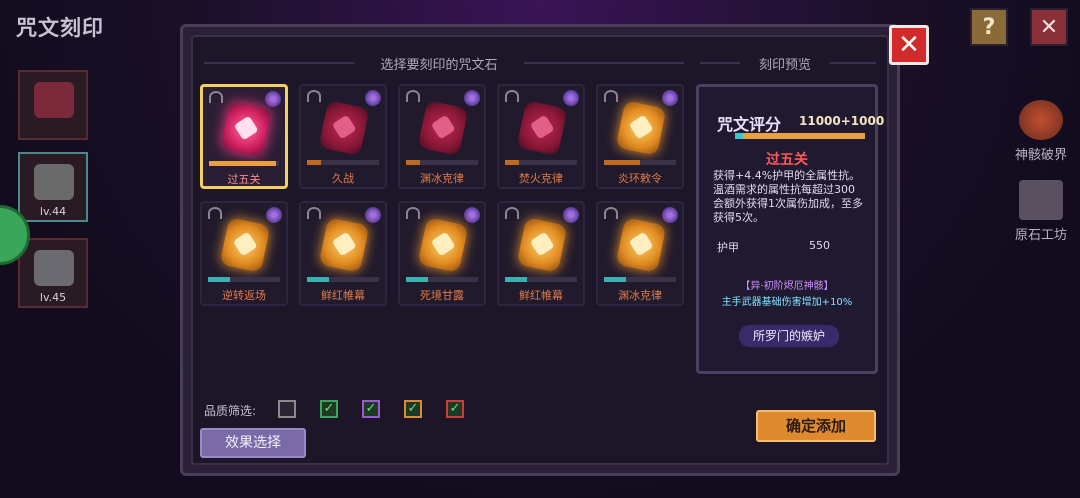 The width and height of the screenshot is (1080, 498). Describe the element at coordinates (789, 336) in the screenshot. I see `set-item-label: 所罗门的嫉妒` at that location.